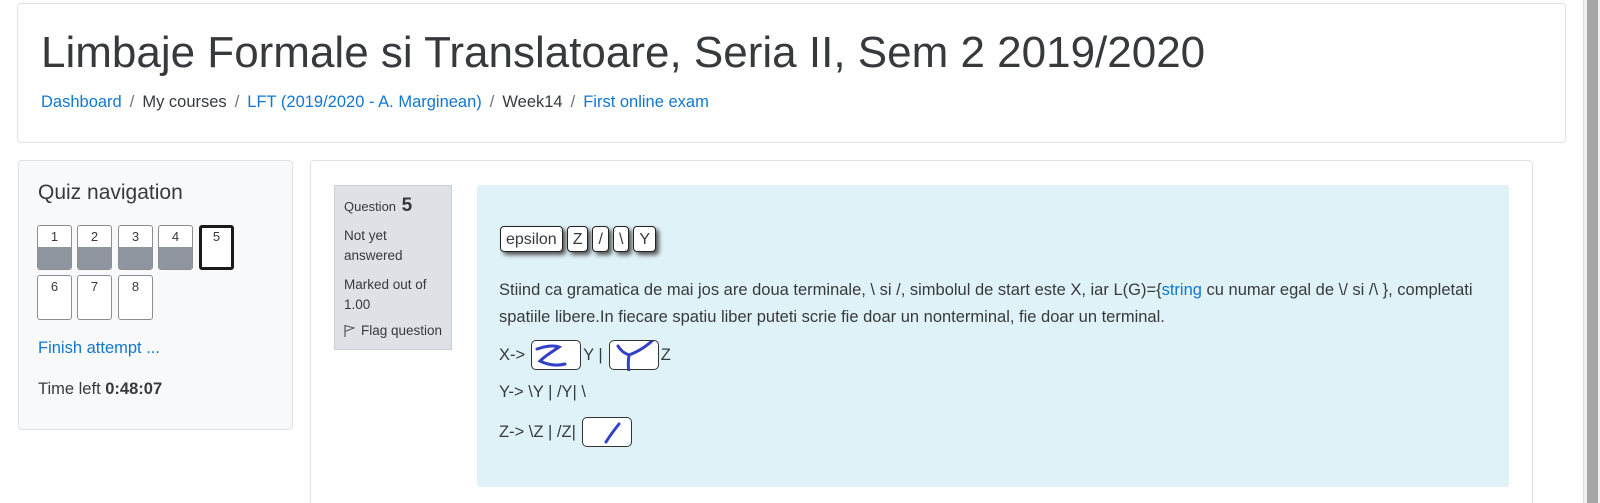  What do you see at coordinates (385, 294) in the screenshot?
I see `question-grade: Marked out of 1.00` at bounding box center [385, 294].